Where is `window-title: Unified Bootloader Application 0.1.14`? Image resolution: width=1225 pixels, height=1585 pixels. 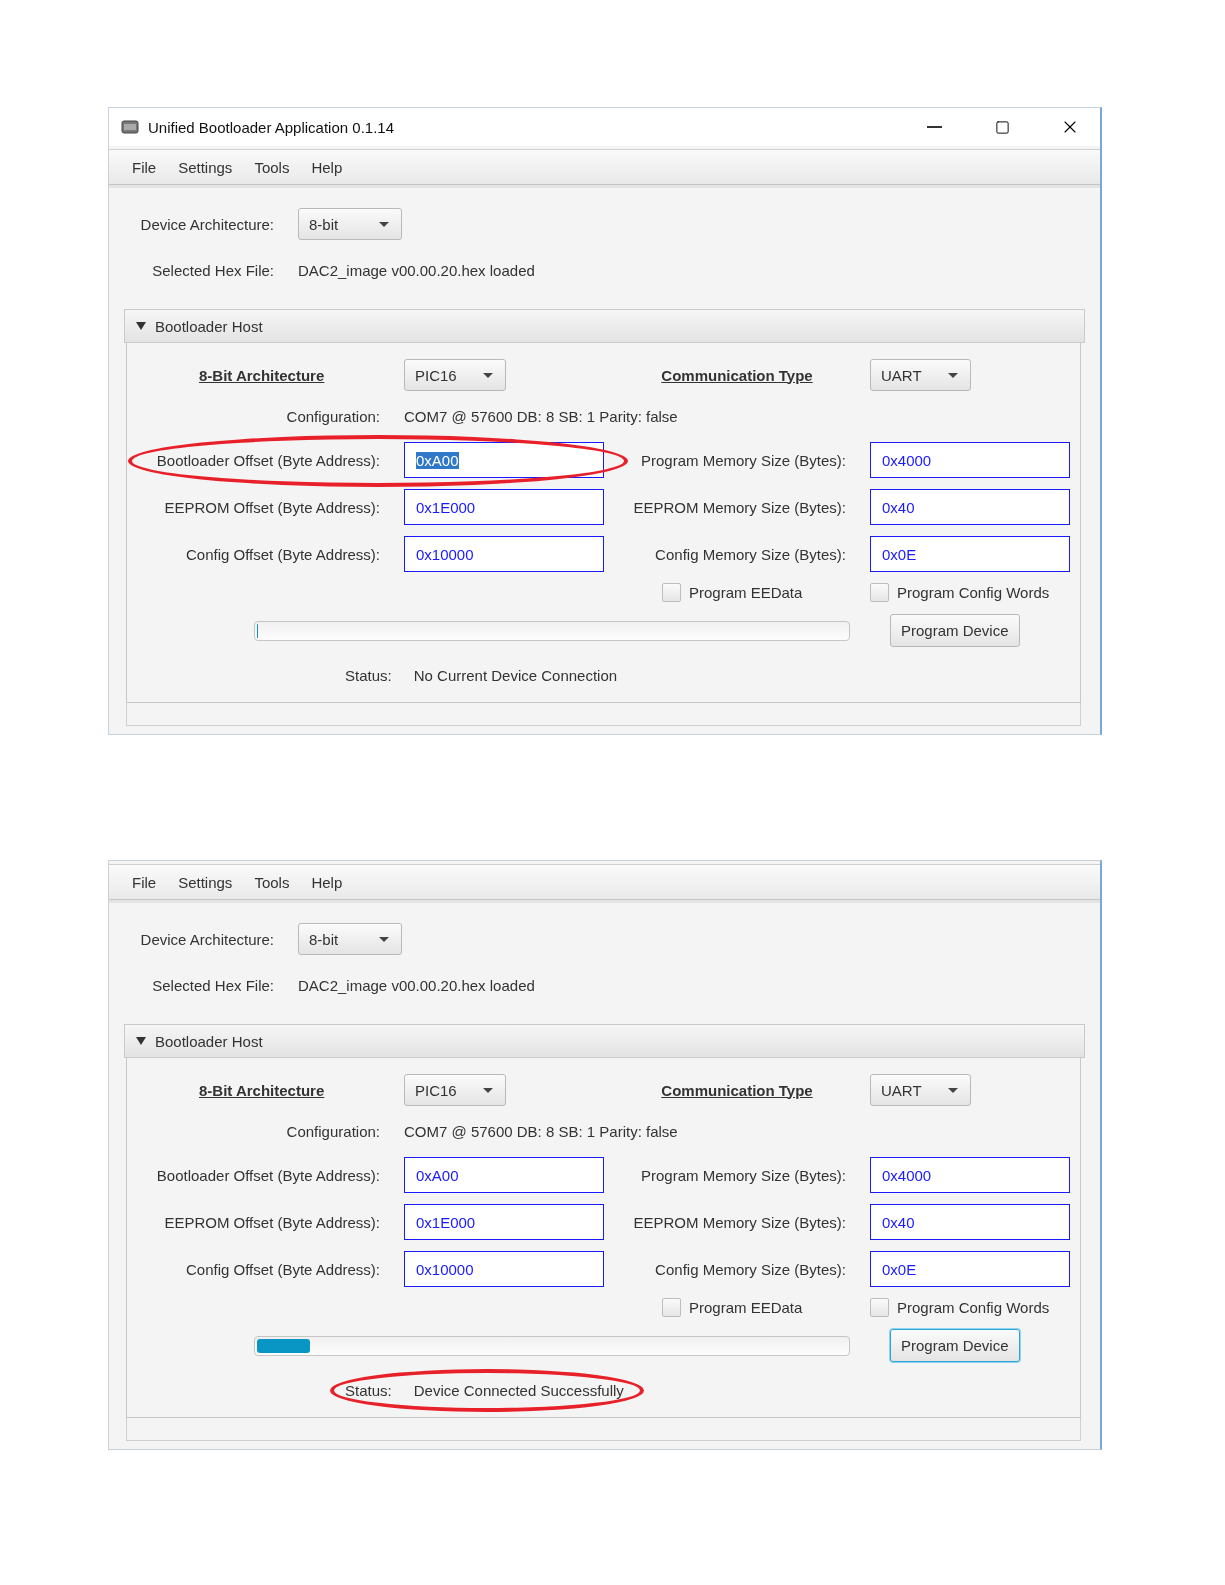
window-title: Unified Bootloader Application 0.1.14 is located at coordinates (271, 127).